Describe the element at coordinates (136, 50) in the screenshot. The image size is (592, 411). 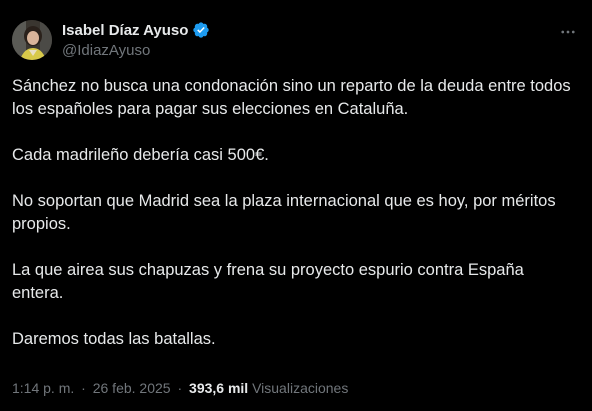
I see `author-handle: @IdiazAyuso` at that location.